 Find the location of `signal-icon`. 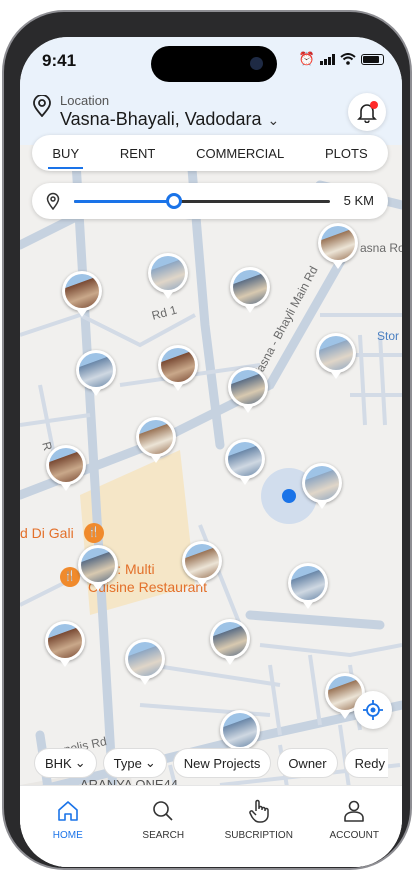

signal-icon is located at coordinates (327, 59).